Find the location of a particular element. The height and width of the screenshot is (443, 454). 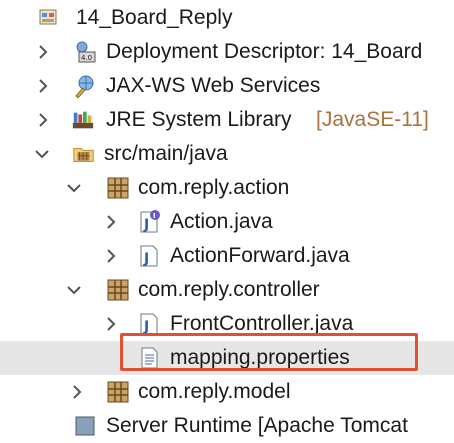

tree-row-project: 14_Board_Reply is located at coordinates (227, 18).